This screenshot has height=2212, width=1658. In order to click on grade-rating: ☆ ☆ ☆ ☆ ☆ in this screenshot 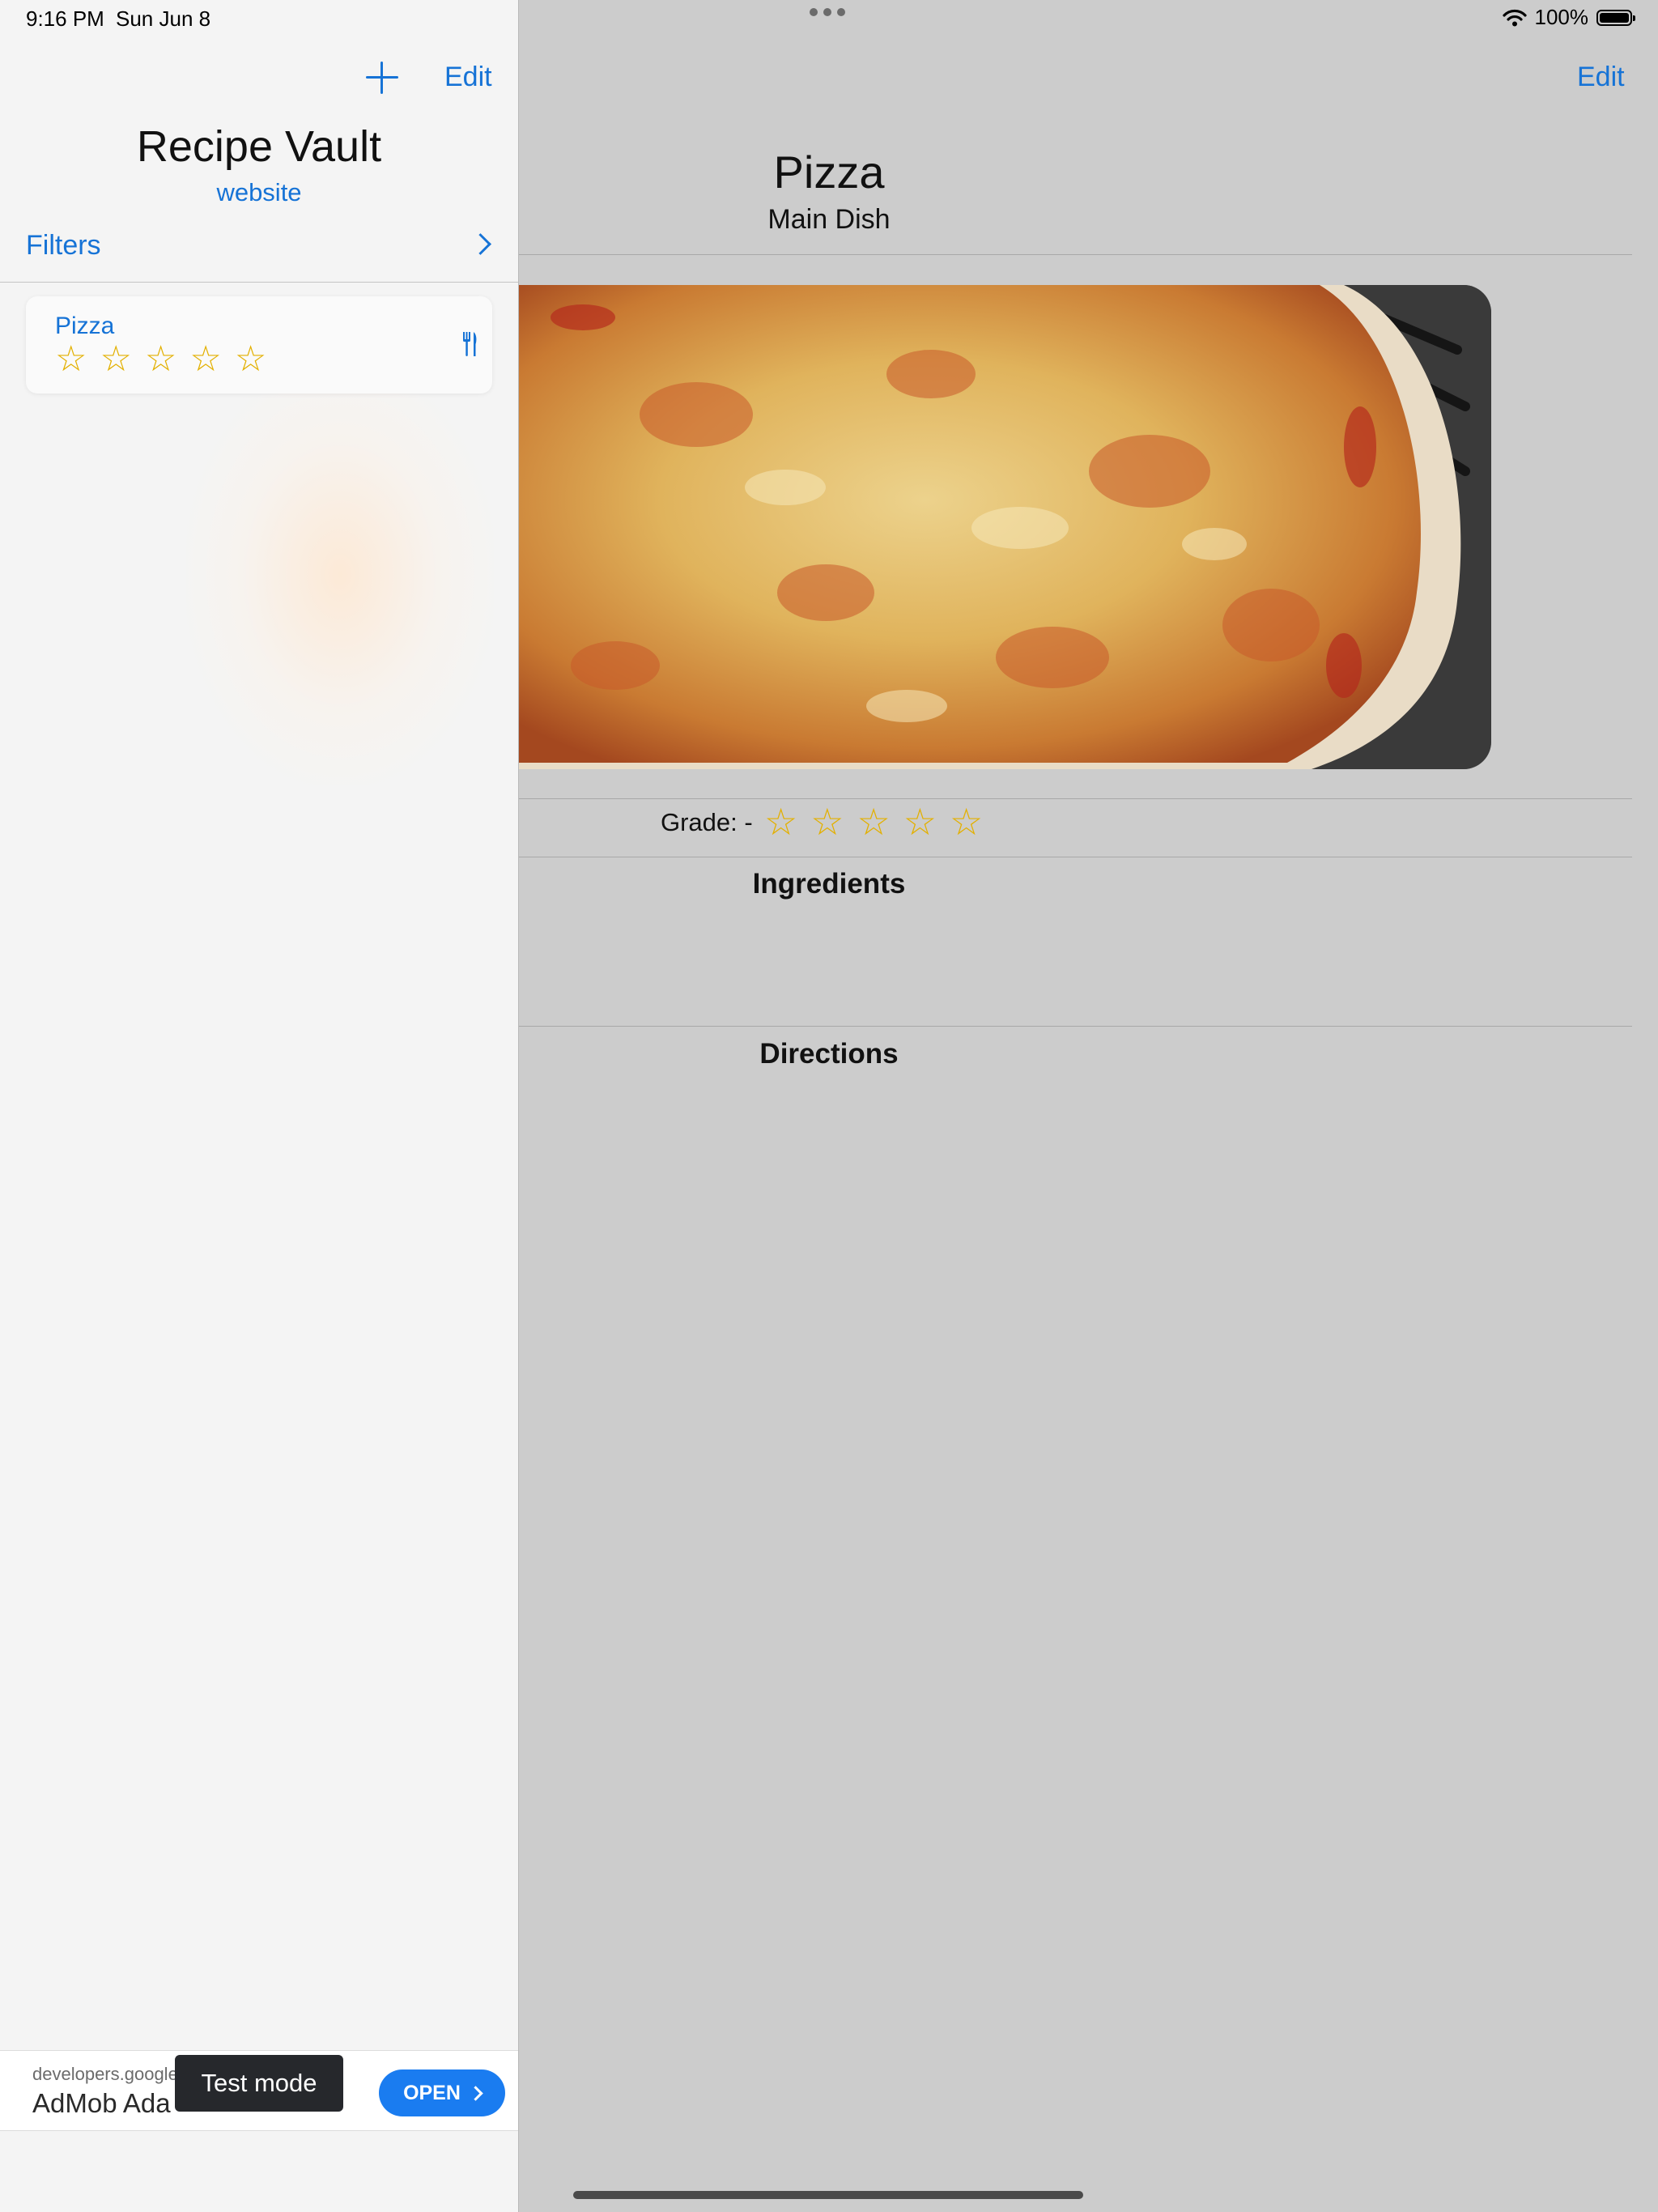, I will do `click(873, 822)`.